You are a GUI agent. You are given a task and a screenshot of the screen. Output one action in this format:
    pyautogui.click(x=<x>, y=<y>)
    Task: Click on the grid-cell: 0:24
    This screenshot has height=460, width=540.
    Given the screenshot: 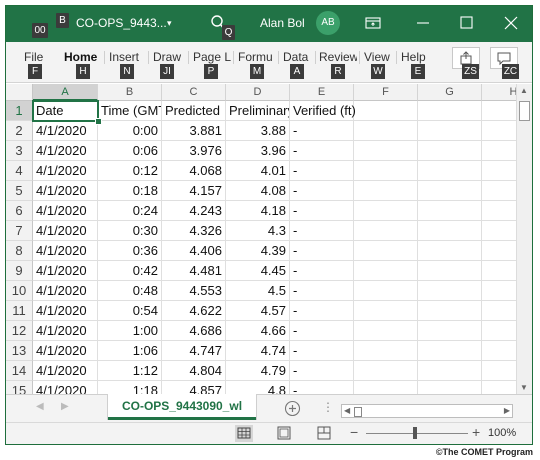 What is the action you would take?
    pyautogui.click(x=130, y=211)
    